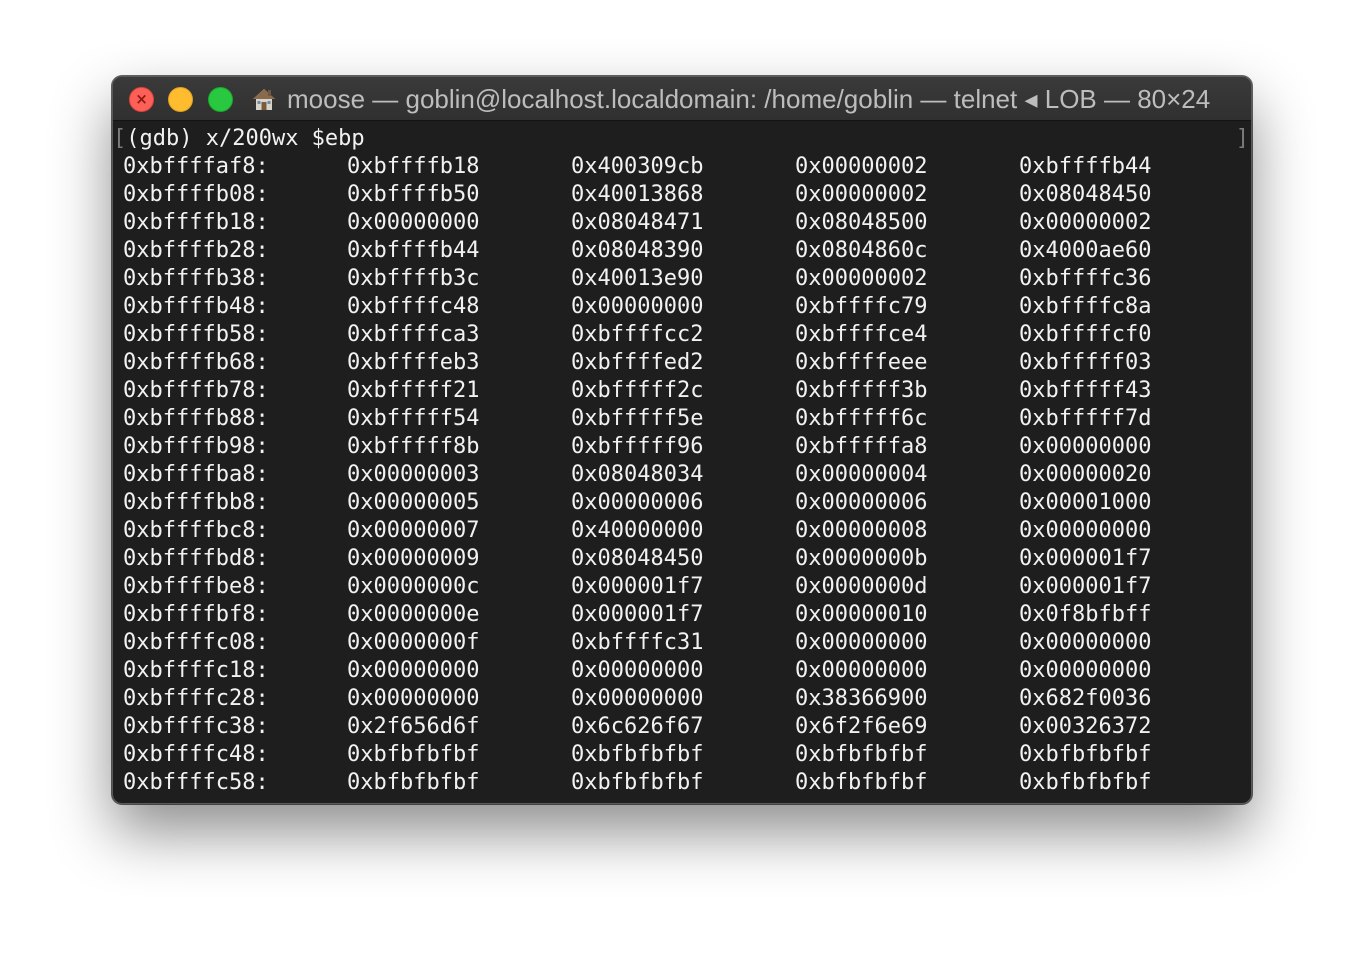 This screenshot has width=1364, height=954. What do you see at coordinates (861, 558) in the screenshot?
I see `memory-word: 0x0000000b` at bounding box center [861, 558].